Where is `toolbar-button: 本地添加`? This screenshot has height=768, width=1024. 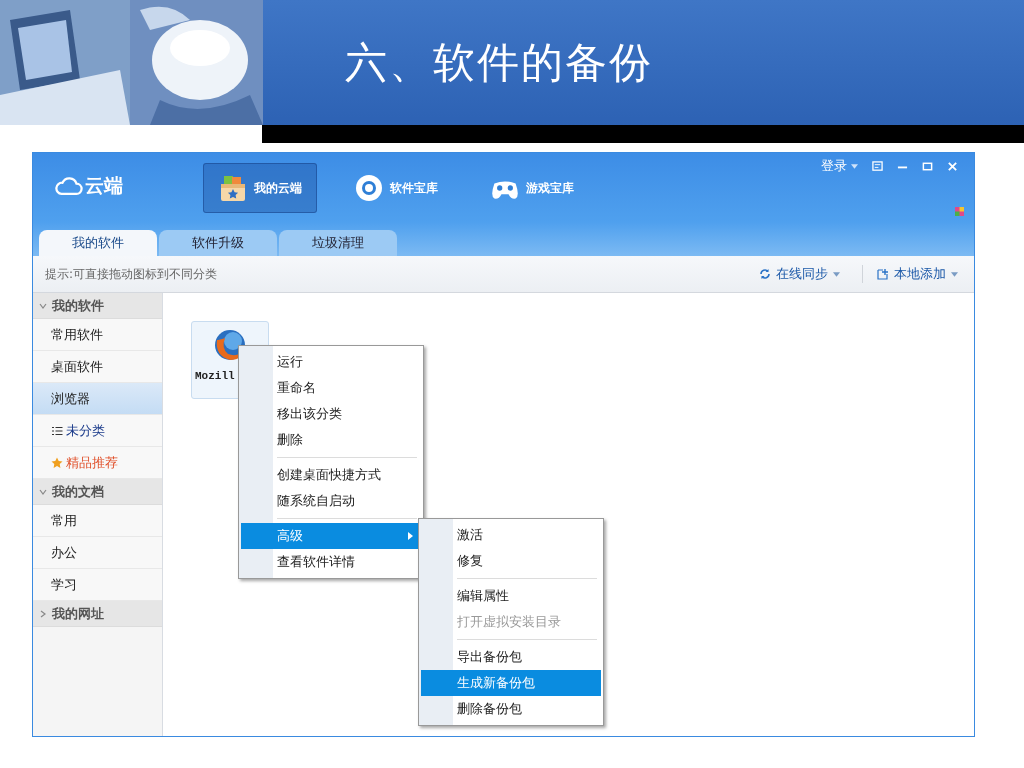 toolbar-button: 本地添加 is located at coordinates (912, 274).